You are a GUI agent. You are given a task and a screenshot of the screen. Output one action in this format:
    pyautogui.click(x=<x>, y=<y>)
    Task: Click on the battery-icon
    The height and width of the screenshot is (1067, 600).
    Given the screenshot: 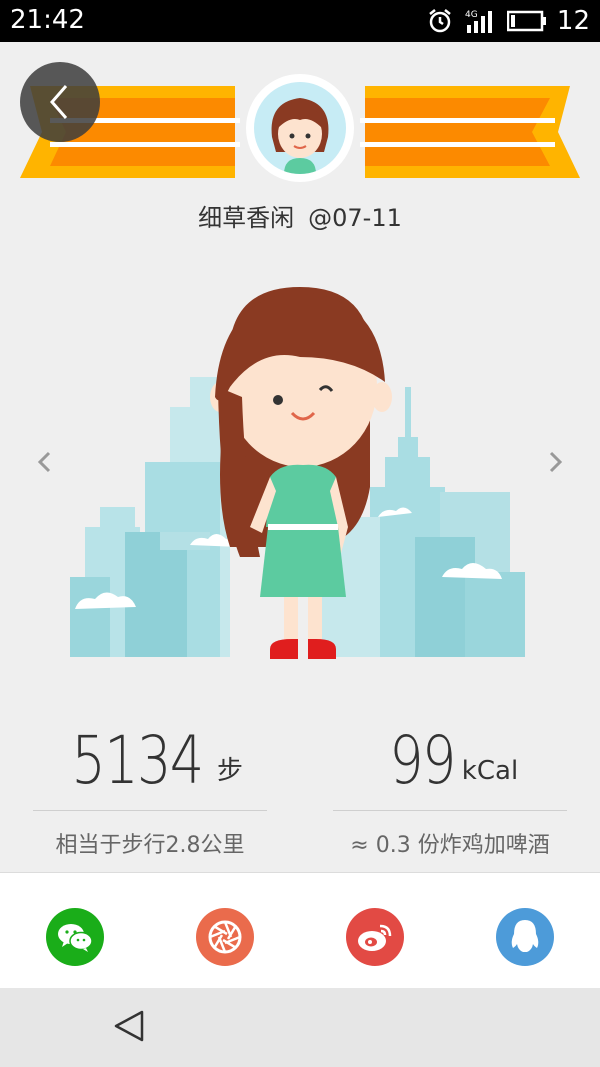 What is the action you would take?
    pyautogui.click(x=526, y=21)
    